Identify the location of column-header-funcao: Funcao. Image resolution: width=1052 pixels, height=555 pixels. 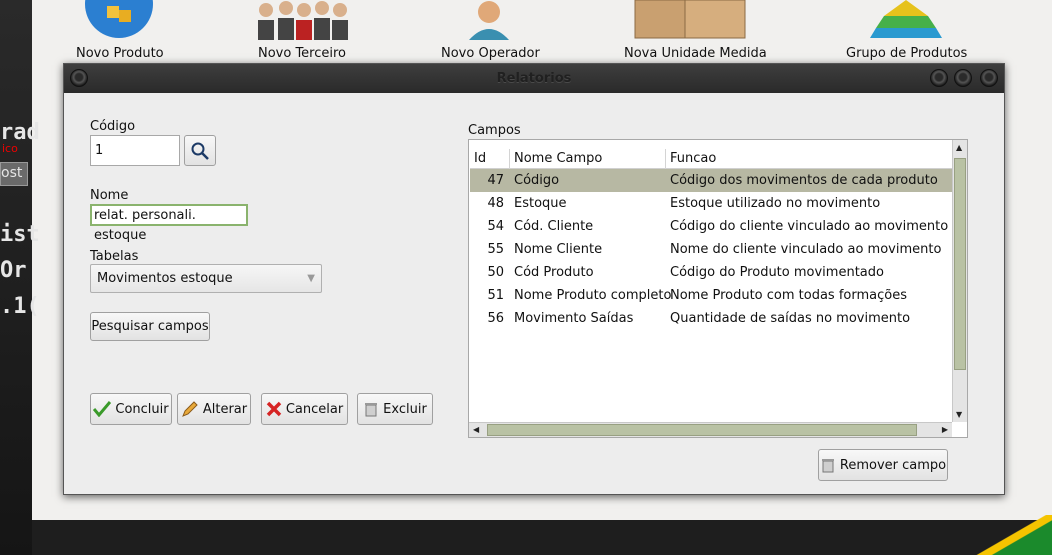
(809, 159).